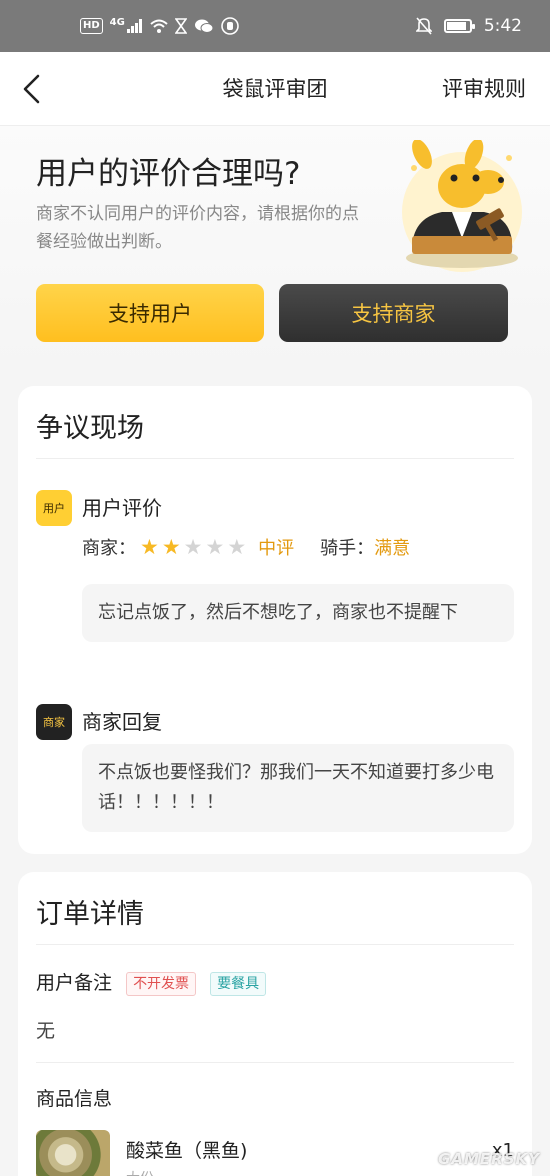  Describe the element at coordinates (91, 26) in the screenshot. I see `hd-badge: HD` at that location.